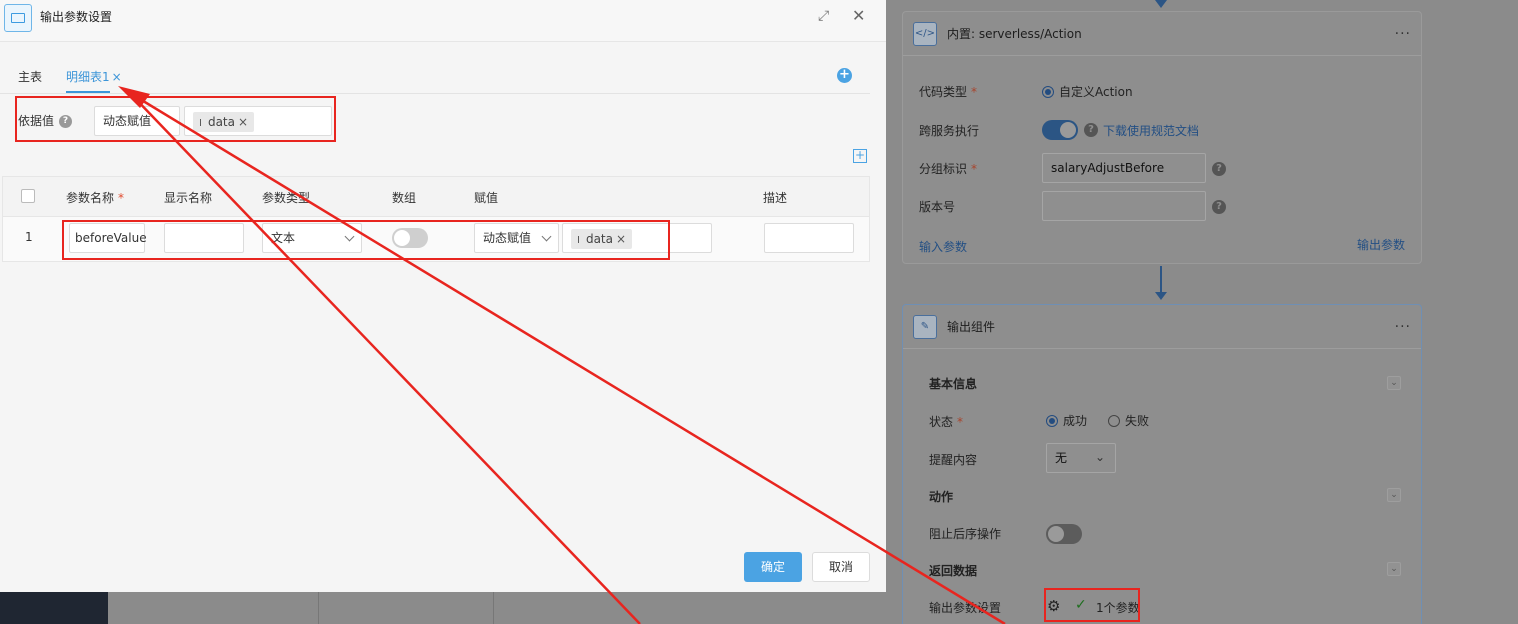  What do you see at coordinates (948, 169) in the screenshot?
I see `group-label: 分组标识 *` at bounding box center [948, 169].